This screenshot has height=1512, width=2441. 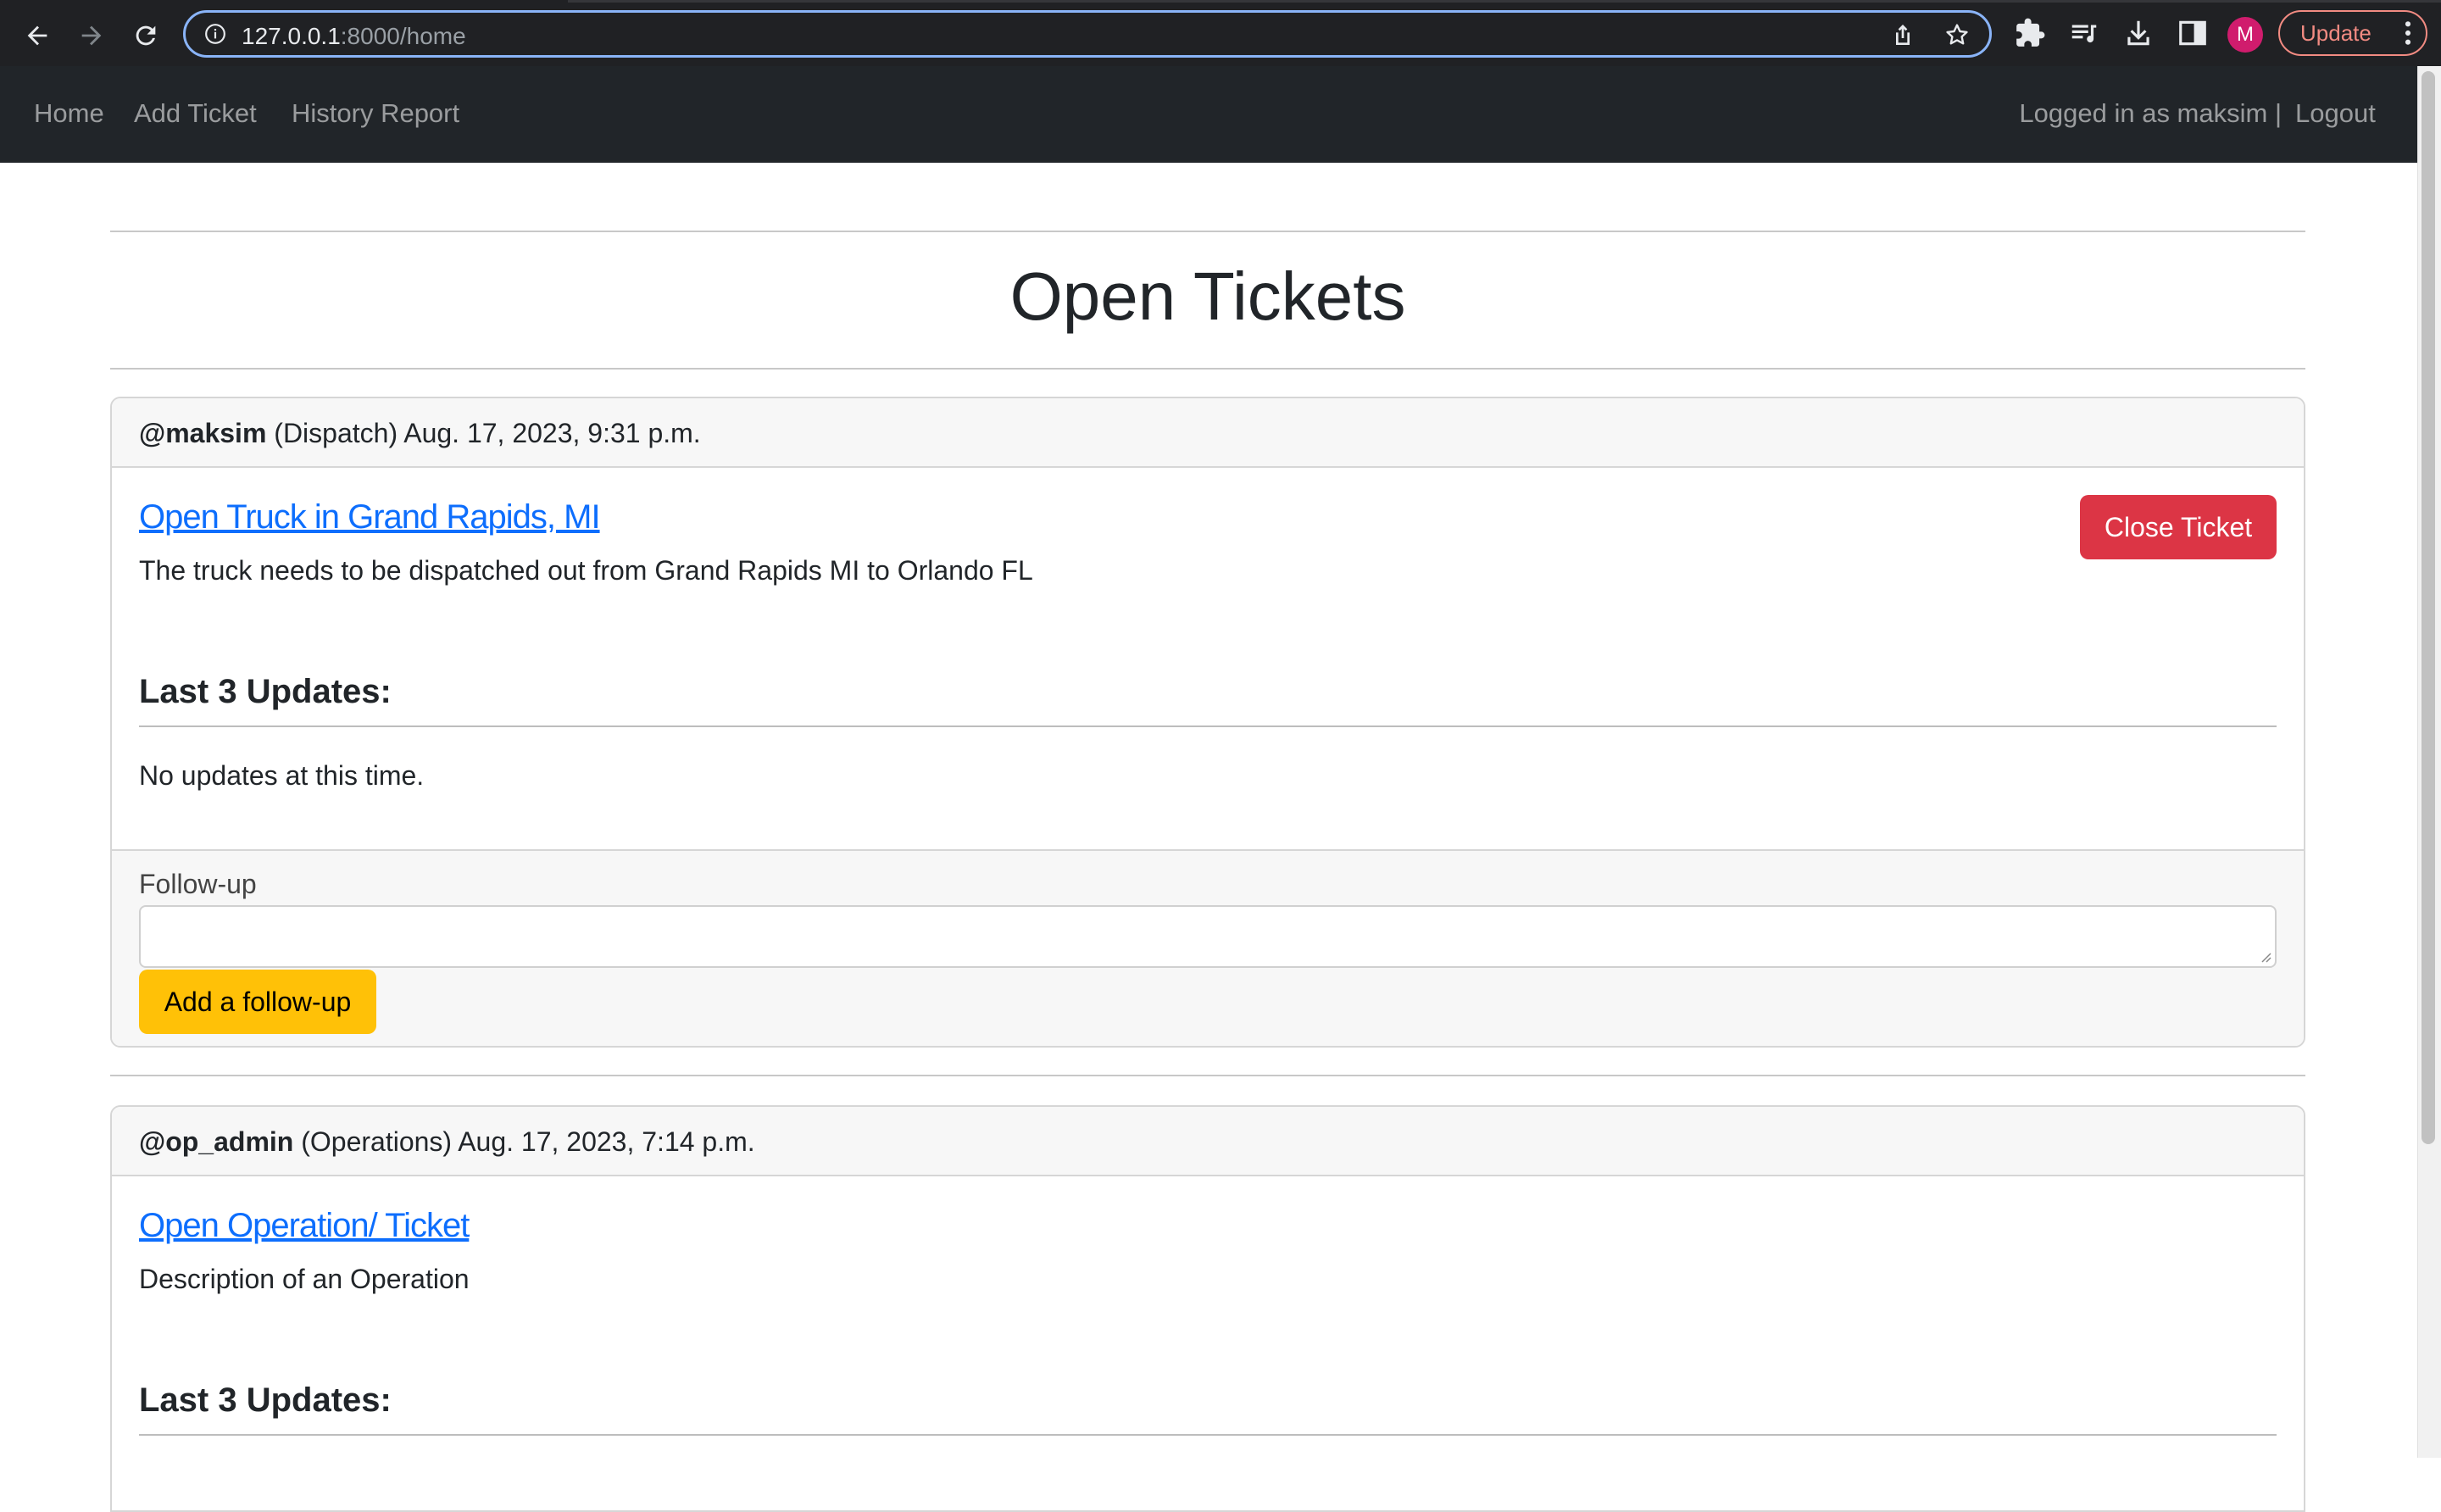 I want to click on followup-label: Follow-up, so click(x=198, y=884).